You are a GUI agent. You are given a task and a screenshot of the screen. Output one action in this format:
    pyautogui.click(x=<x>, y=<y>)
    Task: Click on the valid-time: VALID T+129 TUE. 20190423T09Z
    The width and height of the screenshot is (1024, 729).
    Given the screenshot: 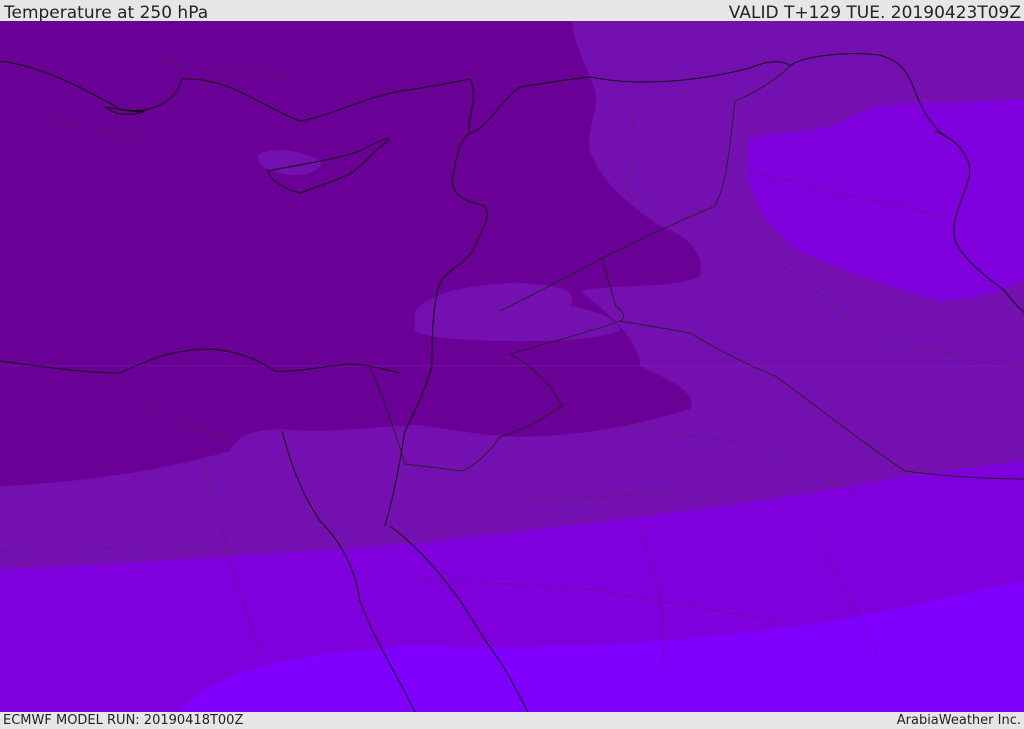 What is the action you would take?
    pyautogui.click(x=874, y=13)
    